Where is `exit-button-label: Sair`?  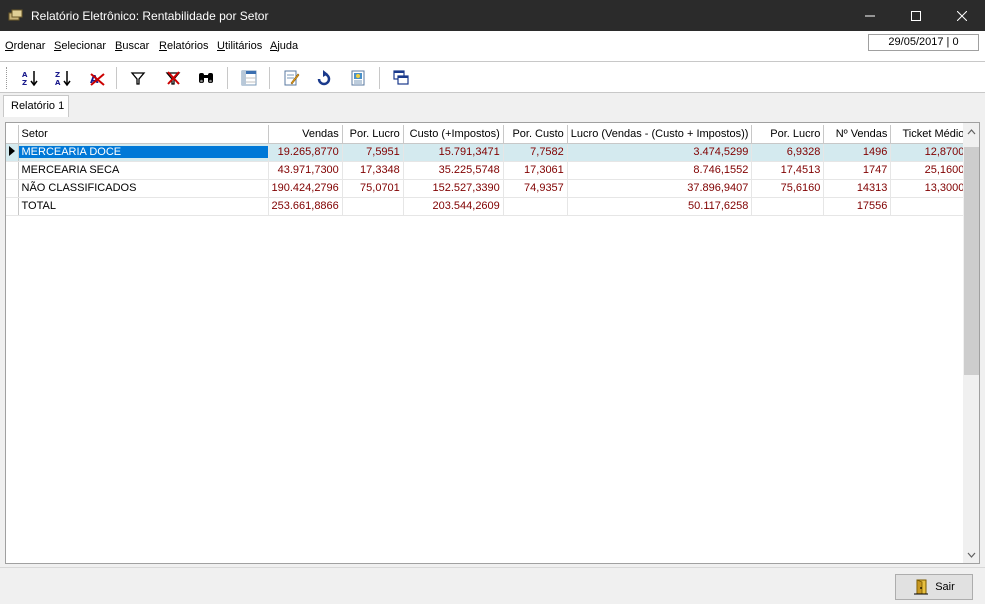
exit-button-label: Sair is located at coordinates (945, 587).